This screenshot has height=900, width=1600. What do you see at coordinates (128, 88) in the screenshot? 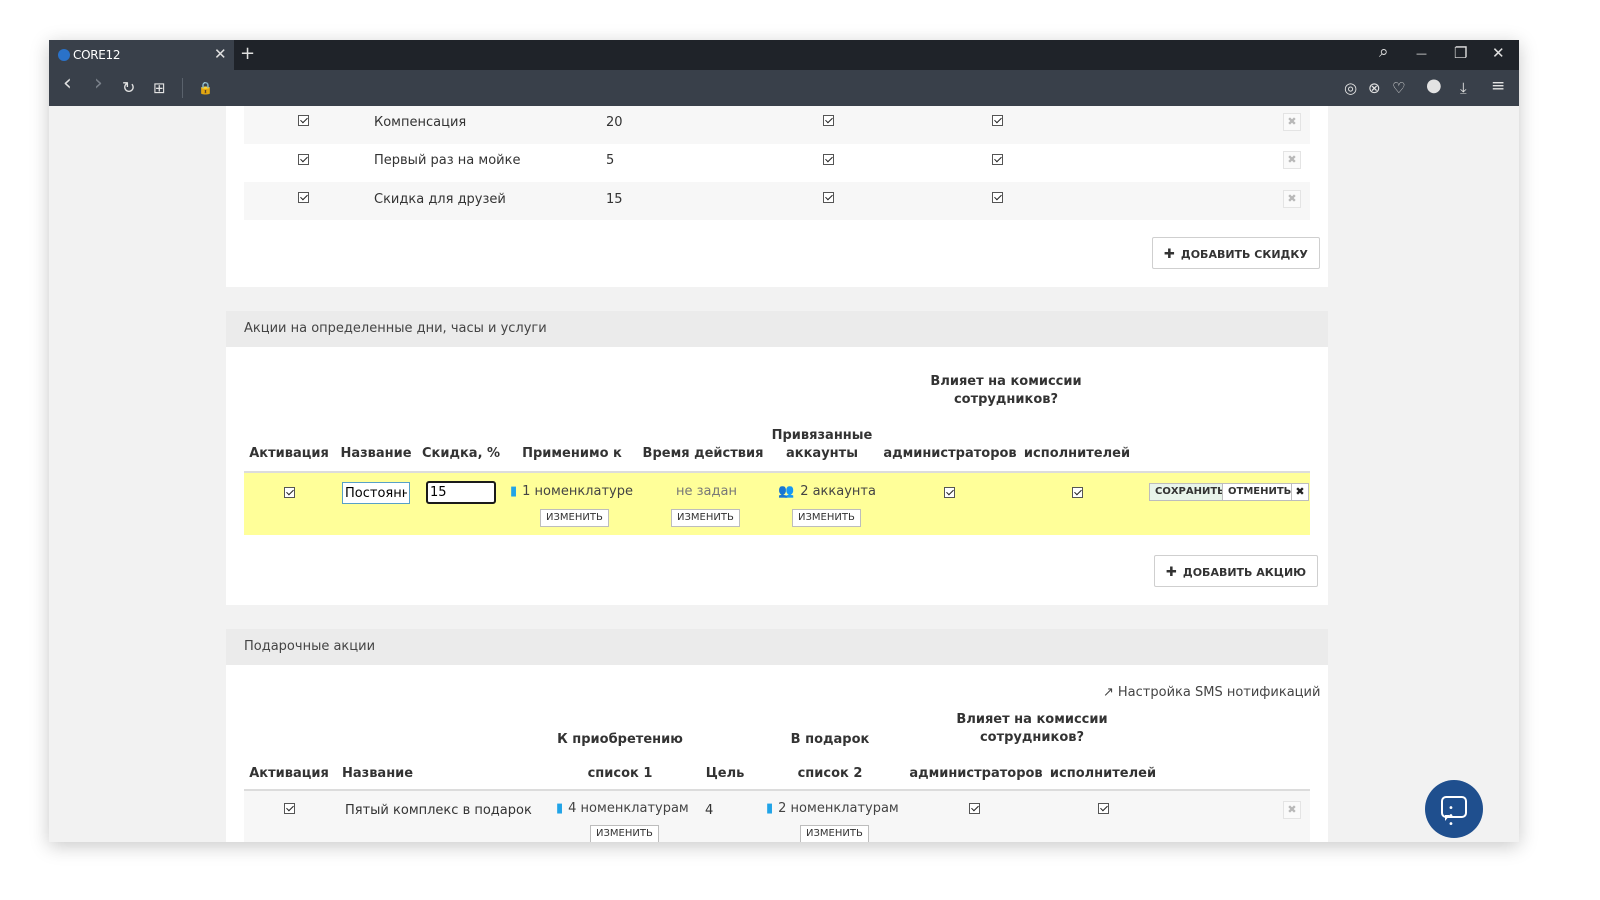
I see `reload-icon: ↻` at bounding box center [128, 88].